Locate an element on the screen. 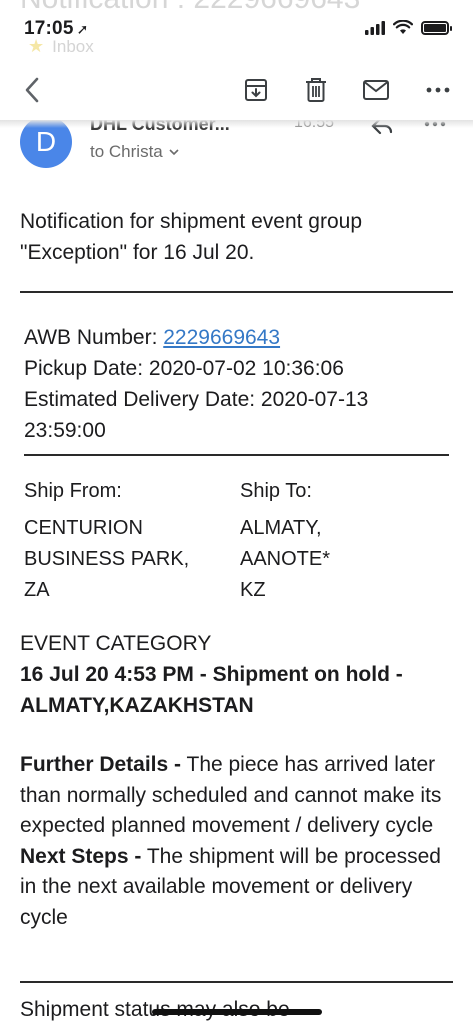 Image resolution: width=473 pixels, height=1024 pixels. mail-icon is located at coordinates (376, 90).